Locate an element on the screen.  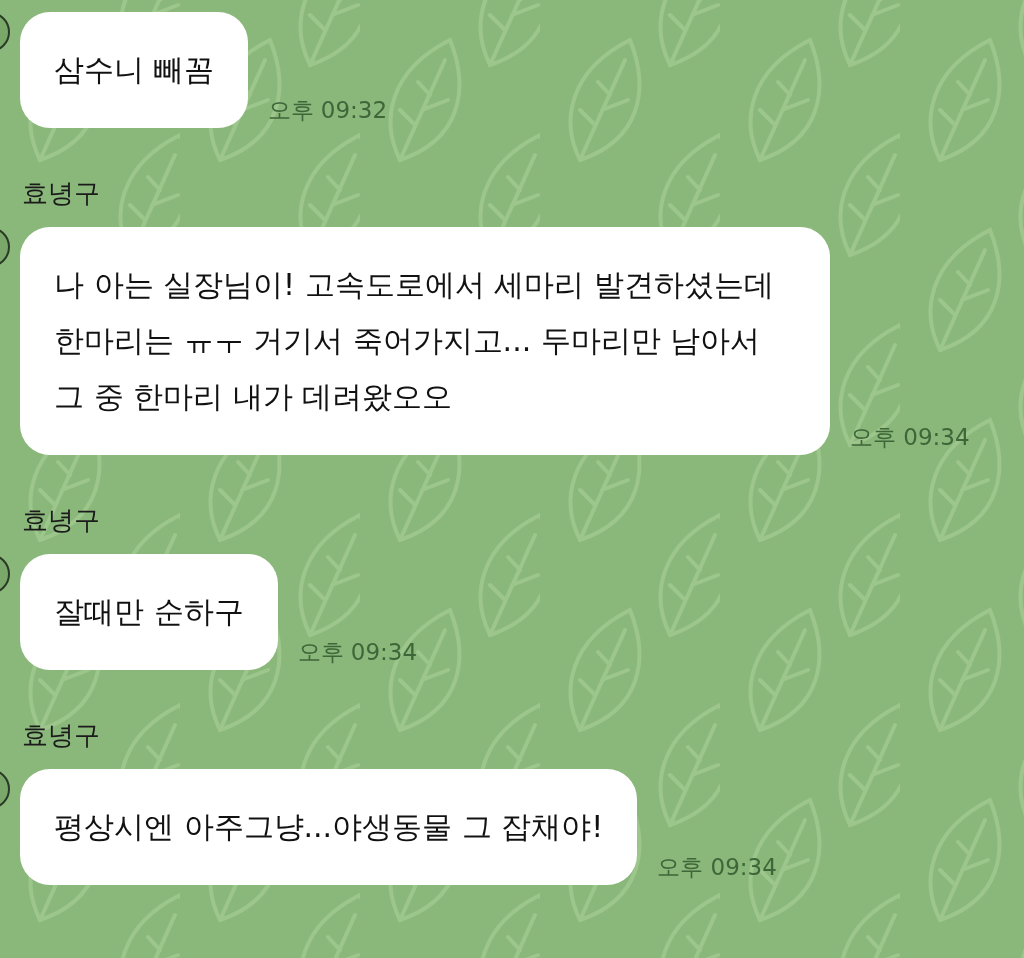
message-bubble: 잘때만 순하구 is located at coordinates (149, 612).